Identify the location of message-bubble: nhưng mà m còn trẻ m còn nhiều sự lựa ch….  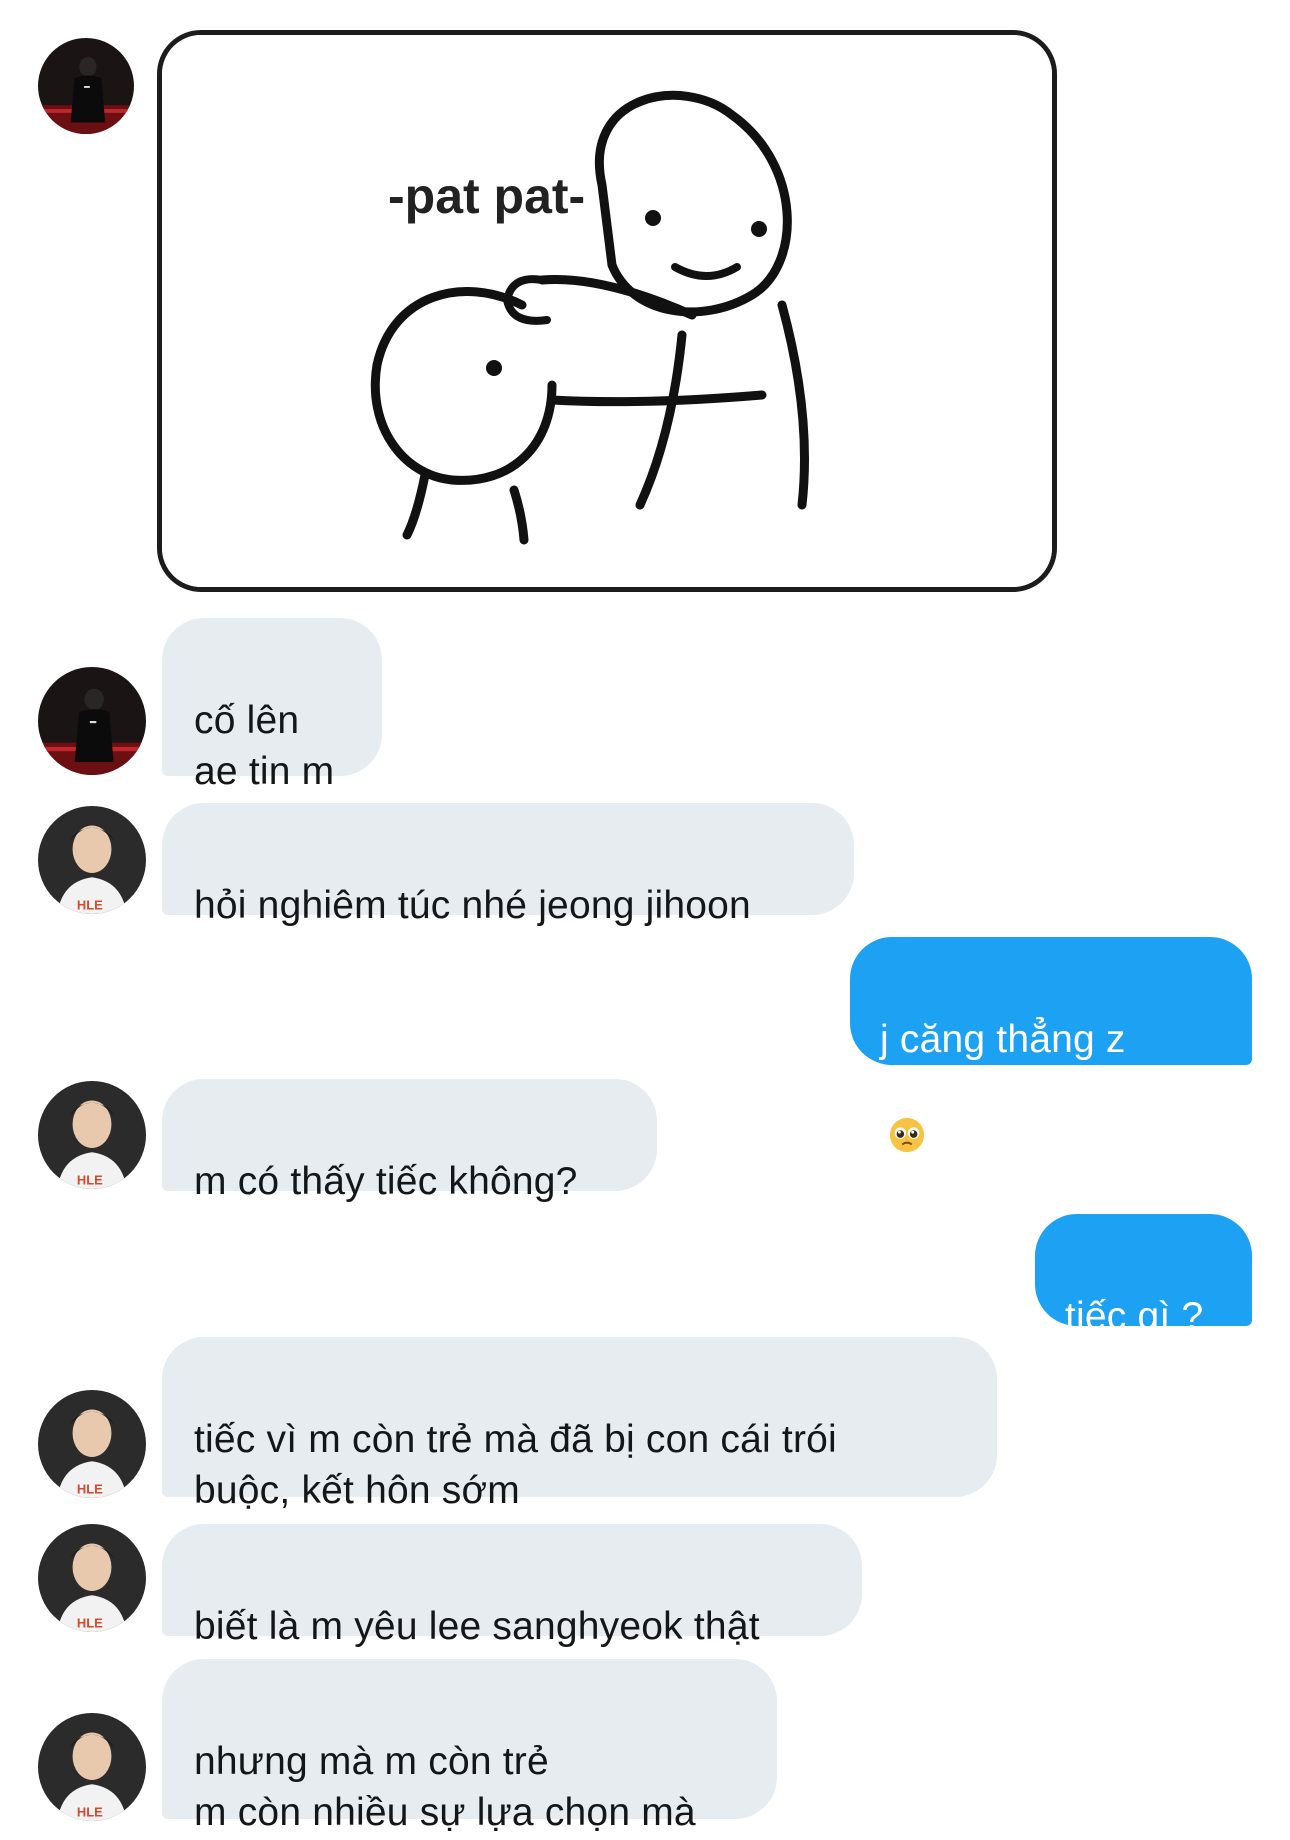
(469, 1746).